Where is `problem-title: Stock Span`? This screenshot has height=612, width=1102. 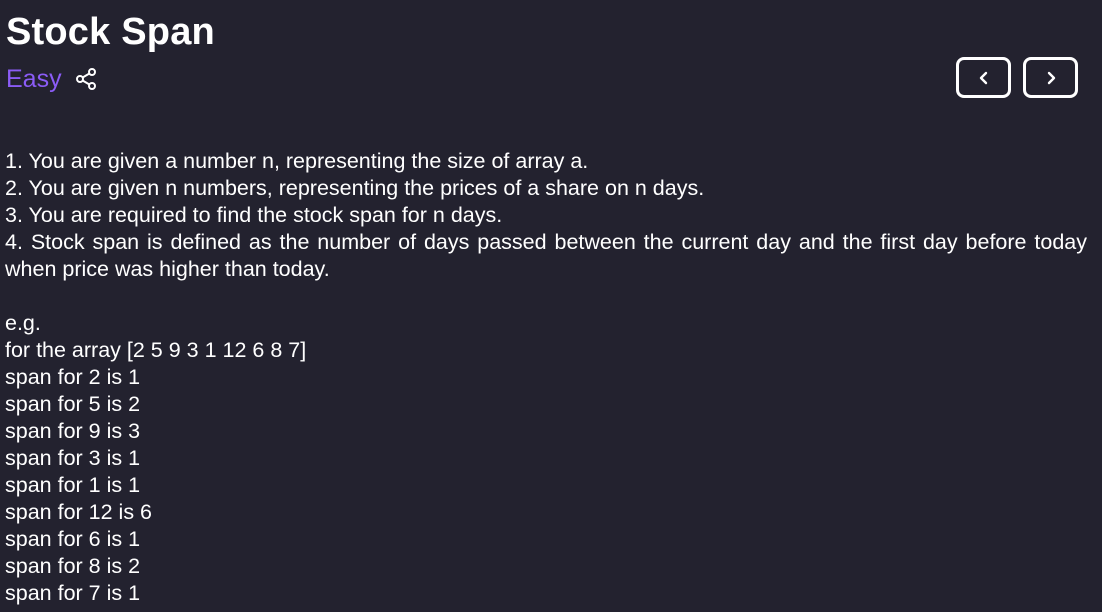
problem-title: Stock Span is located at coordinates (110, 32).